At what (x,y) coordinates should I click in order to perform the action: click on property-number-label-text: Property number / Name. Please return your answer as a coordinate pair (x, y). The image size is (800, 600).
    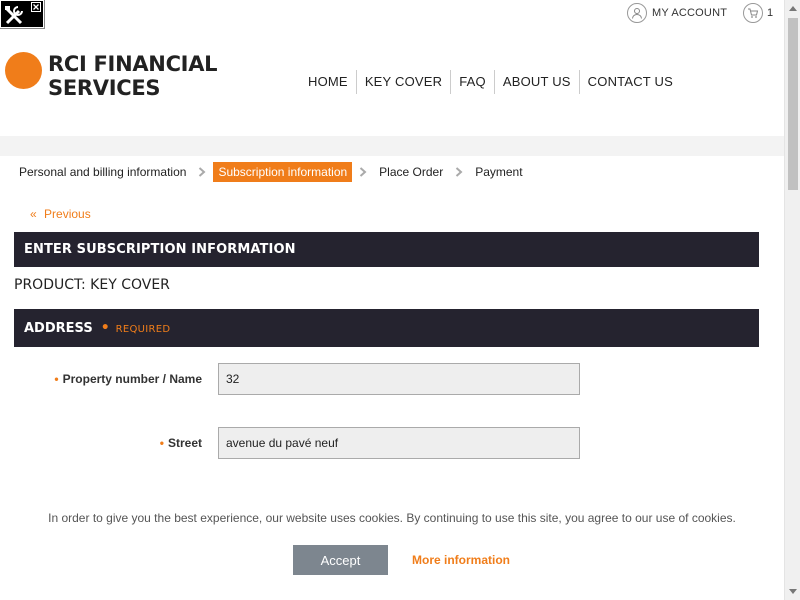
    Looking at the image, I should click on (132, 379).